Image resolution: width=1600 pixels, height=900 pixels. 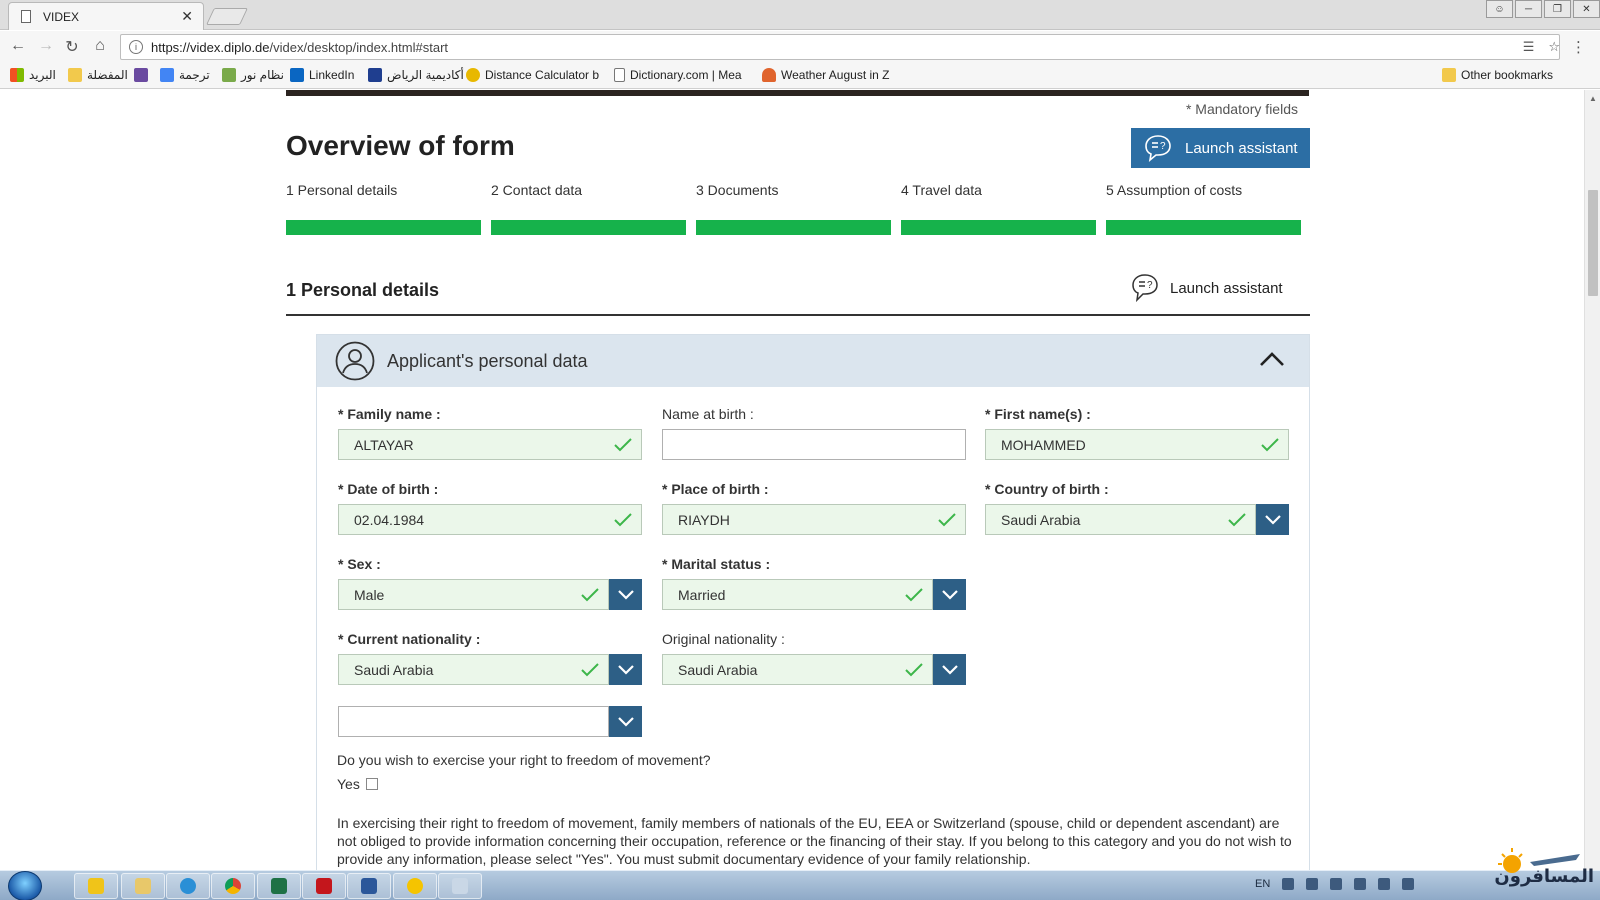 I want to click on network-icon, so click(x=1312, y=884).